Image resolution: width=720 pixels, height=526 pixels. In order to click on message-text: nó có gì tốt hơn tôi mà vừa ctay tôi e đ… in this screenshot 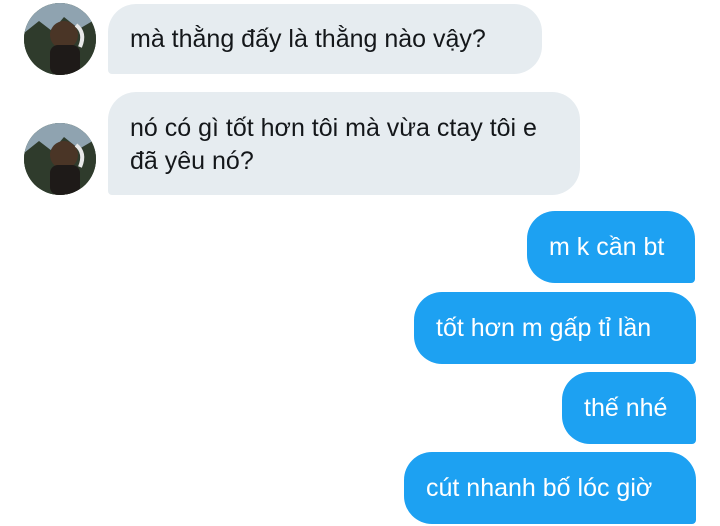, I will do `click(333, 144)`.